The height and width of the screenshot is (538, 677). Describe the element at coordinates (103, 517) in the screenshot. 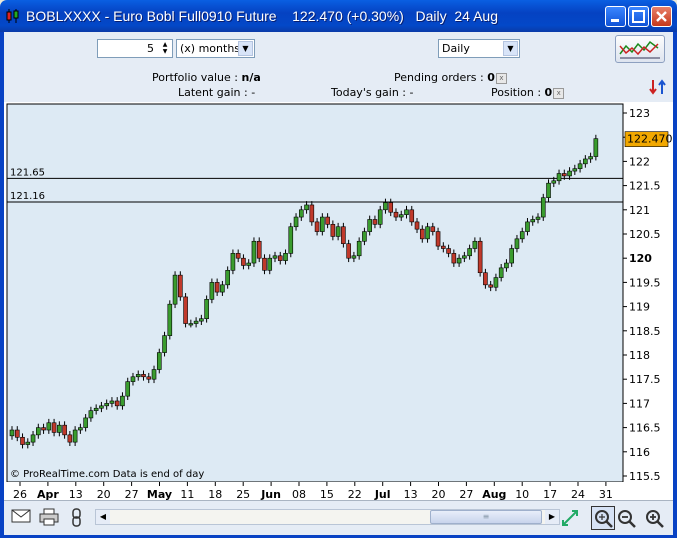

I see `scroll-left-icon: ◀` at that location.